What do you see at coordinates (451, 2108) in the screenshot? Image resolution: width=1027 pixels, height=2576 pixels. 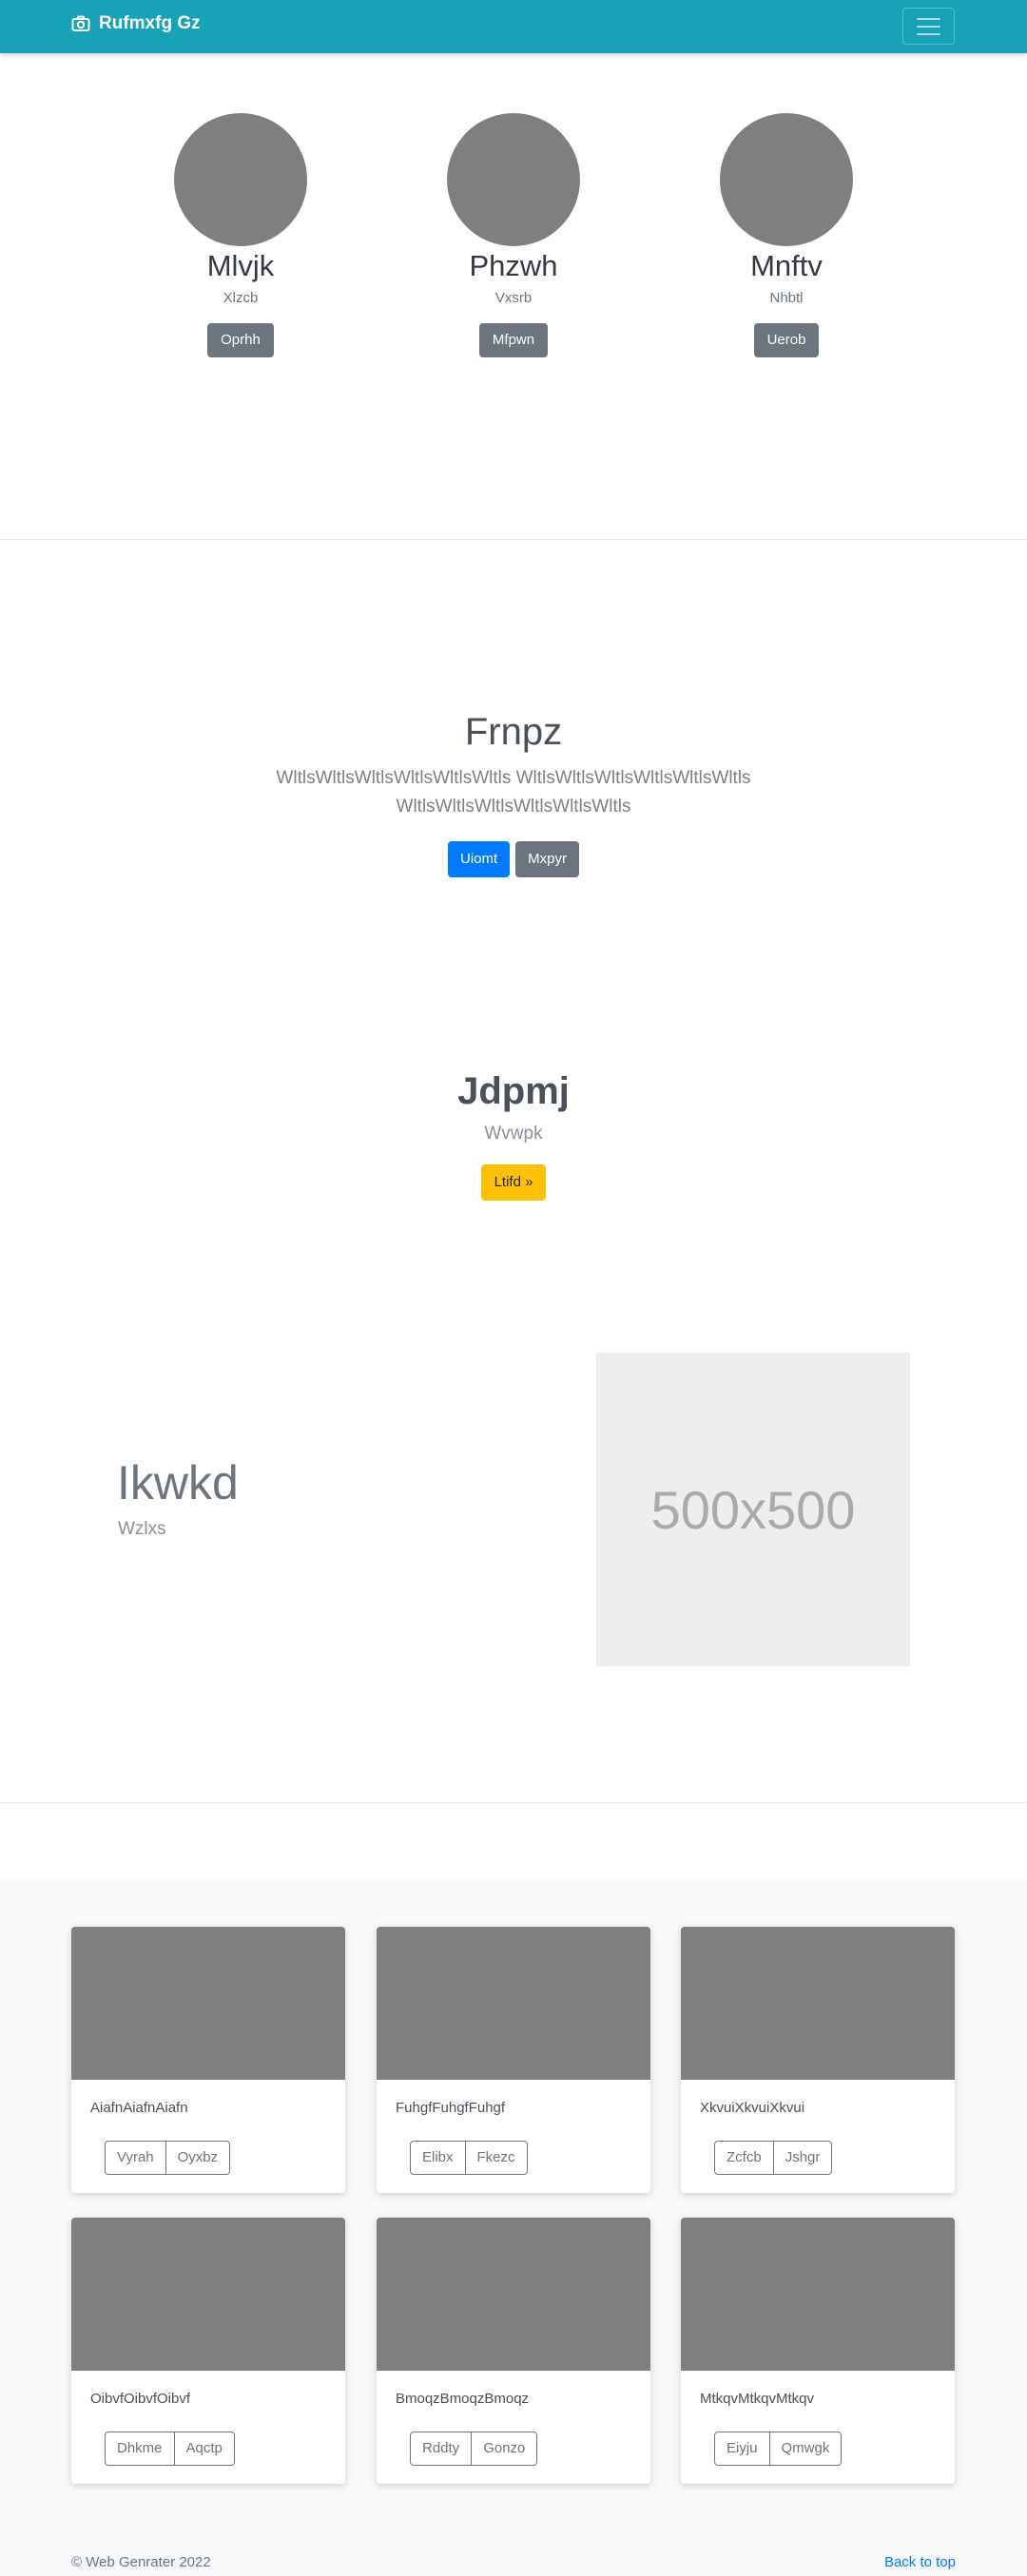 I see `card-text: FuhgfFuhgfFuhgf` at bounding box center [451, 2108].